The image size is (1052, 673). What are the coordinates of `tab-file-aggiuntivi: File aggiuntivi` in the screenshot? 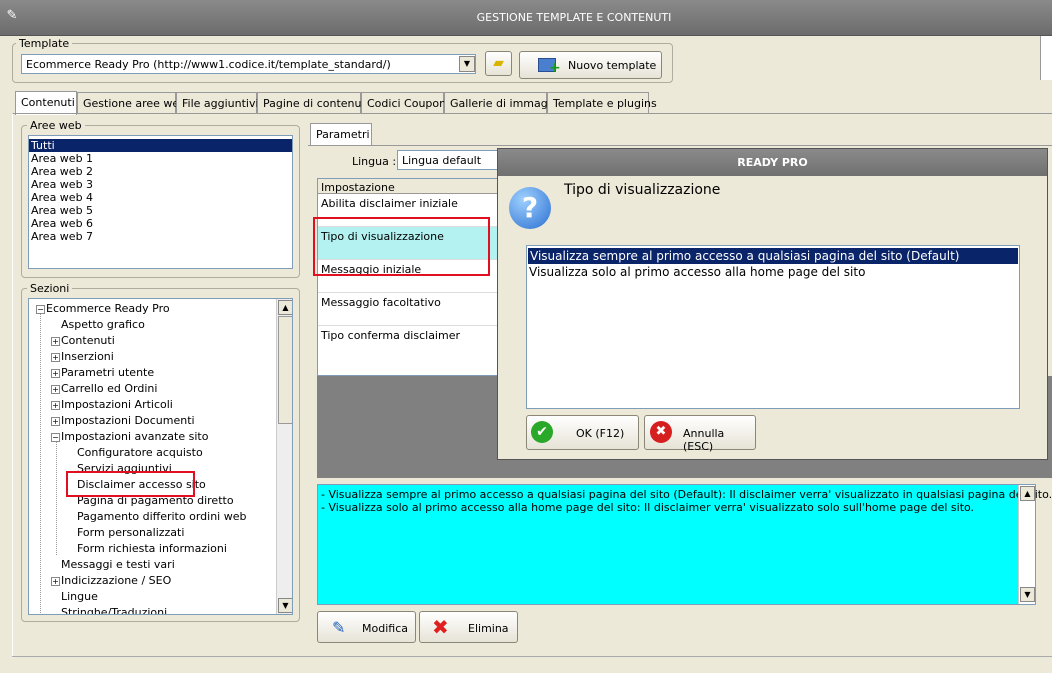 It's located at (217, 103).